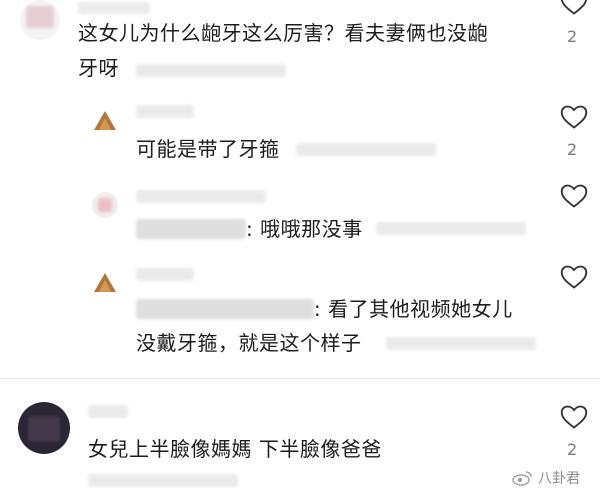 This screenshot has height=495, width=600. Describe the element at coordinates (304, 229) in the screenshot. I see `comment-text: : 哦哦那没事` at that location.